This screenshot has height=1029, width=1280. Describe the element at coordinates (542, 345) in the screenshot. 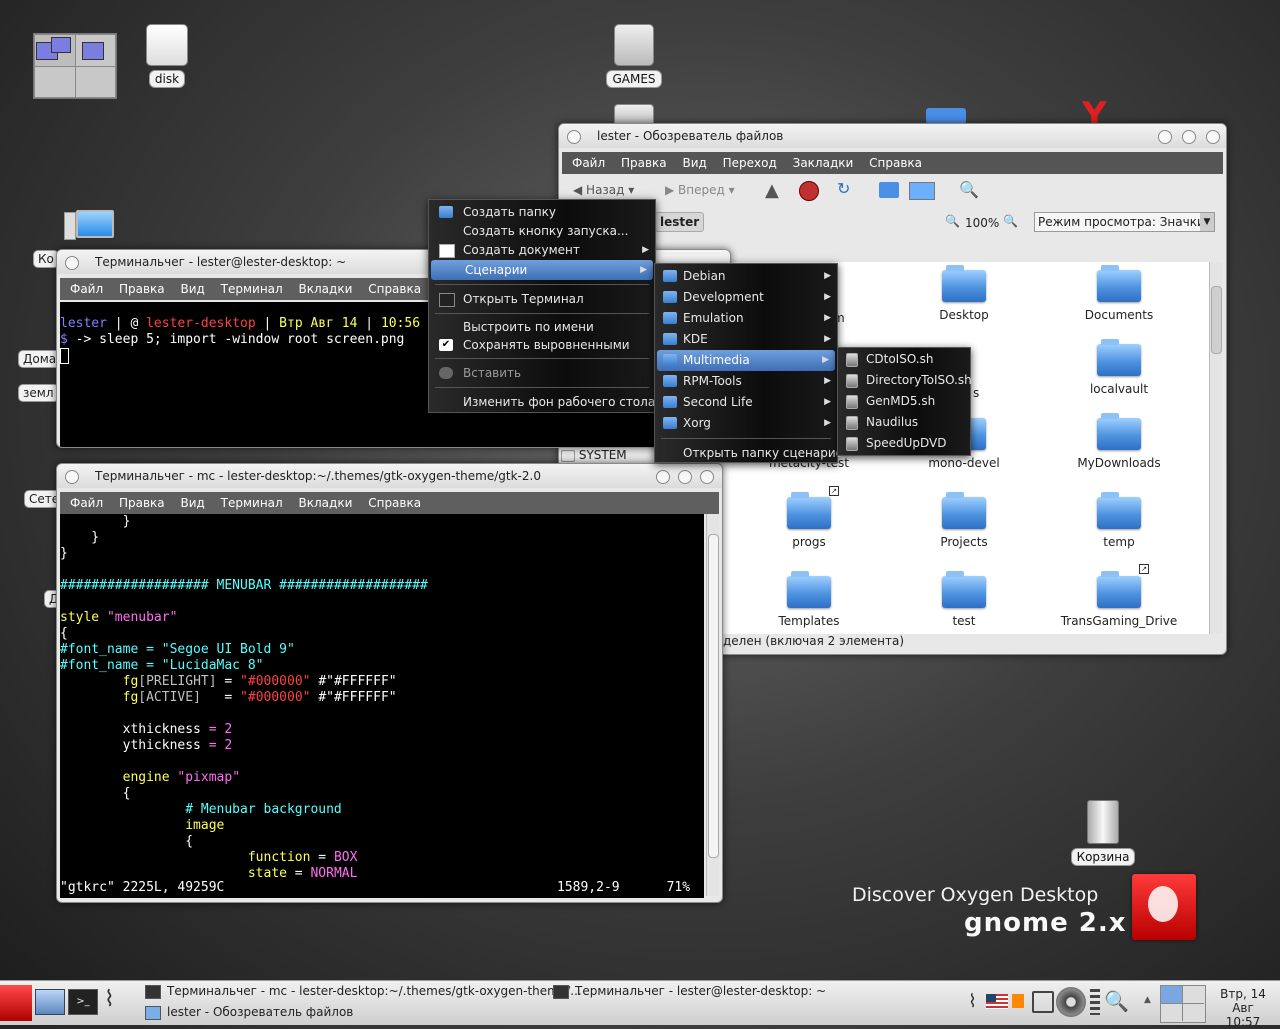

I see `menu-item-keep-aligned: ✔ Сохранять выровненными` at that location.